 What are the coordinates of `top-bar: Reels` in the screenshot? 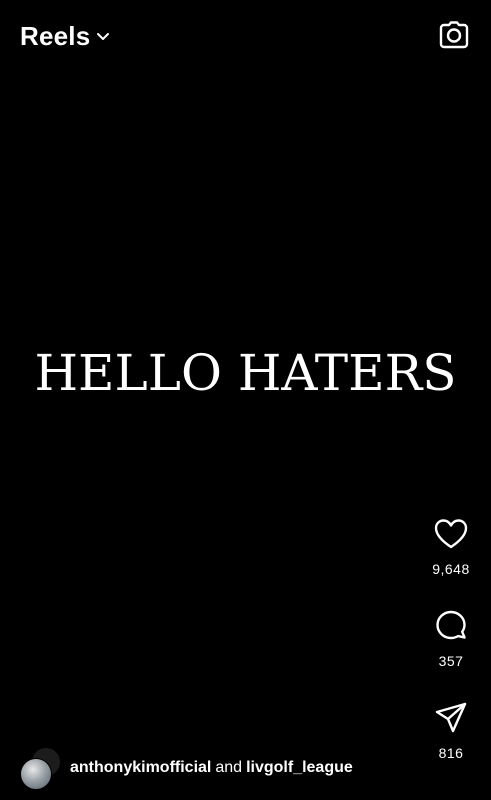 It's located at (245, 36).